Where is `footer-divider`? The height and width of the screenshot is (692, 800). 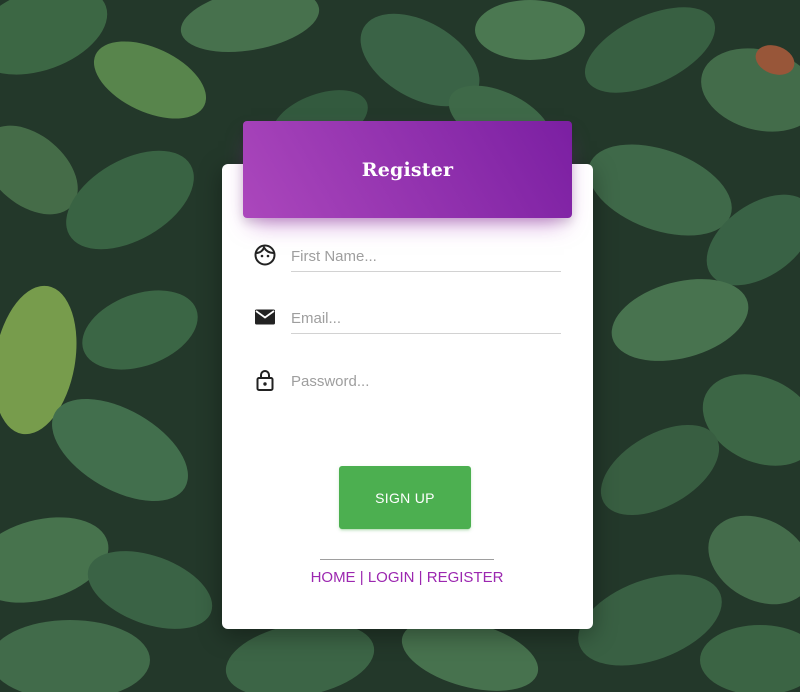 footer-divider is located at coordinates (407, 559).